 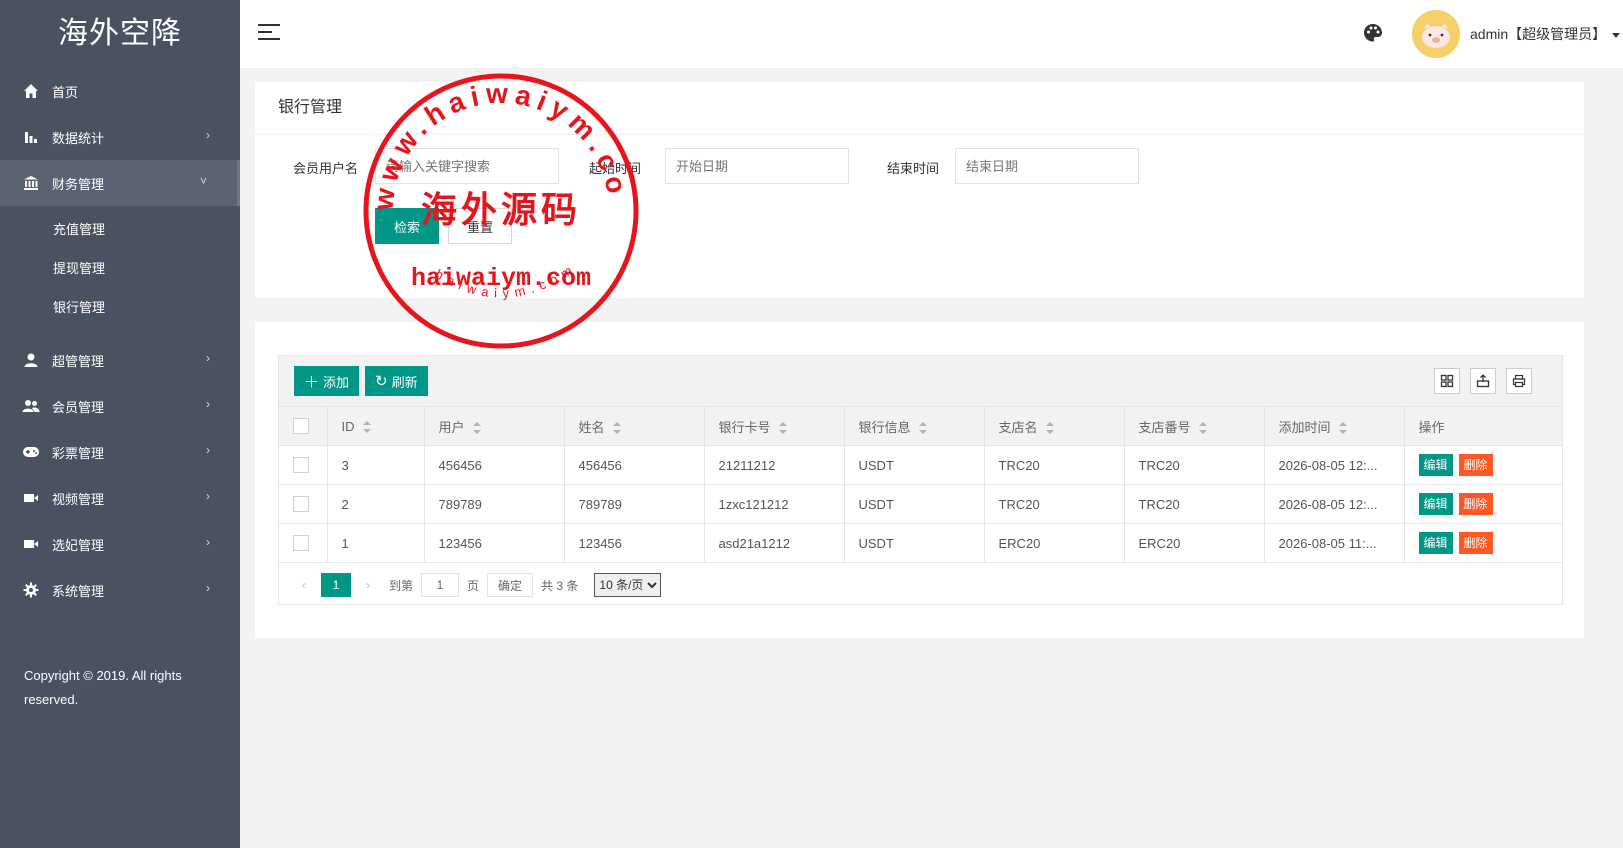 I want to click on sidebar-item-system: 系统管理 ›, so click(x=120, y=590).